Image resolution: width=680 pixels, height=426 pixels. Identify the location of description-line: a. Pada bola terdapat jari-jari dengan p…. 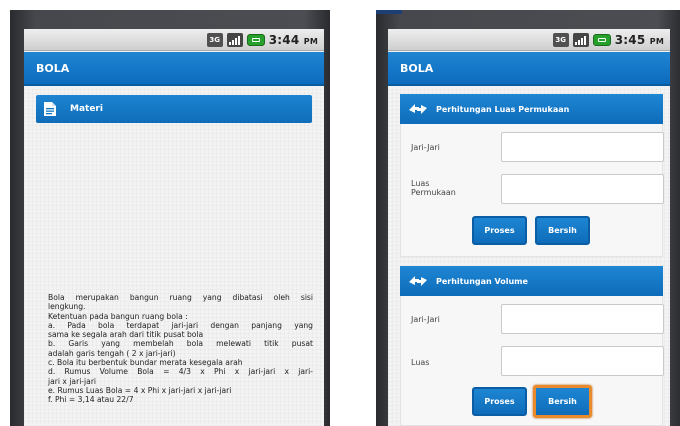
(180, 325).